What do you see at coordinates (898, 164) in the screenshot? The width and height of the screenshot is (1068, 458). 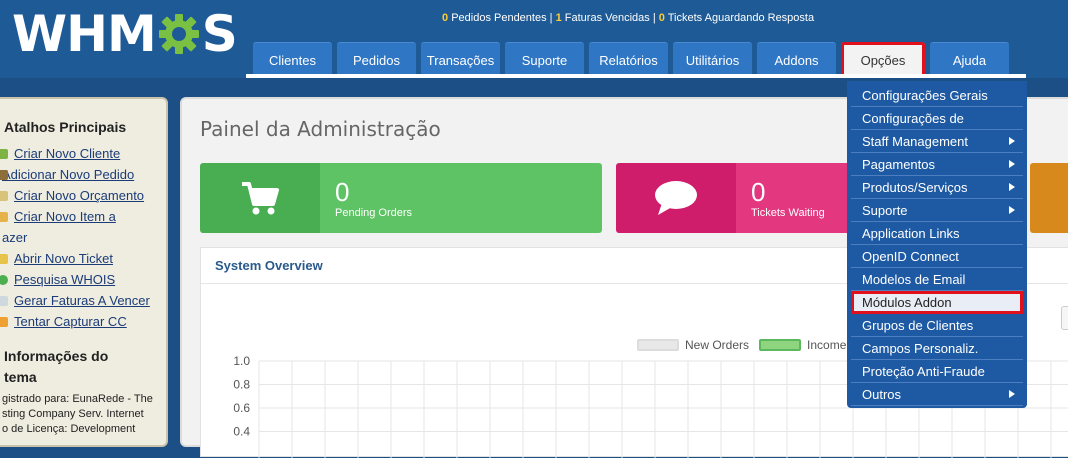 I see `menu-item-label: Pagamentos` at bounding box center [898, 164].